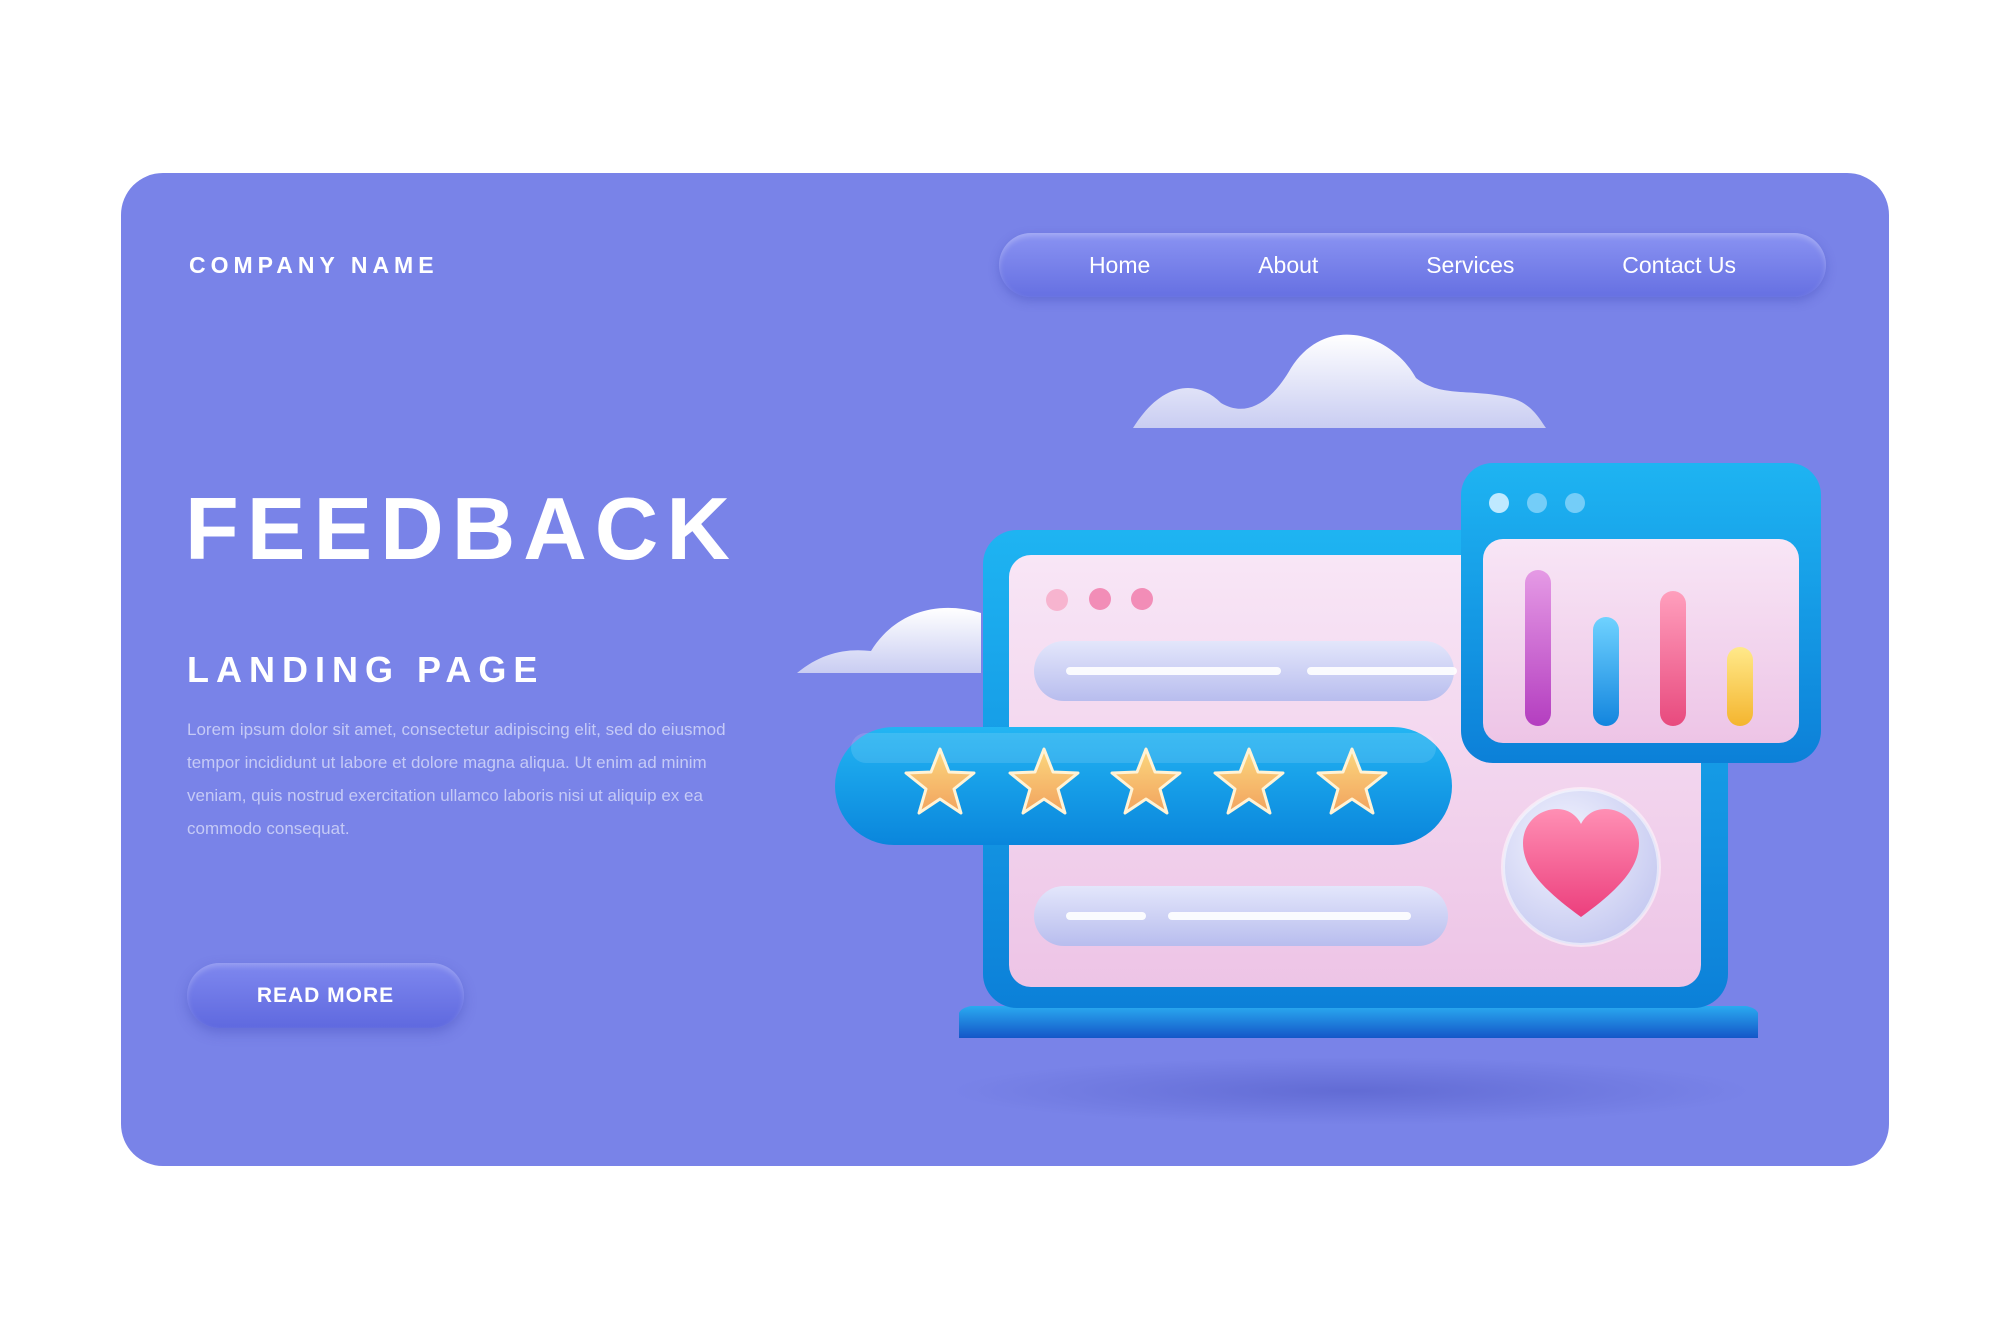 This screenshot has height=1333, width=2000. I want to click on main-window-panel, so click(1355, 771).